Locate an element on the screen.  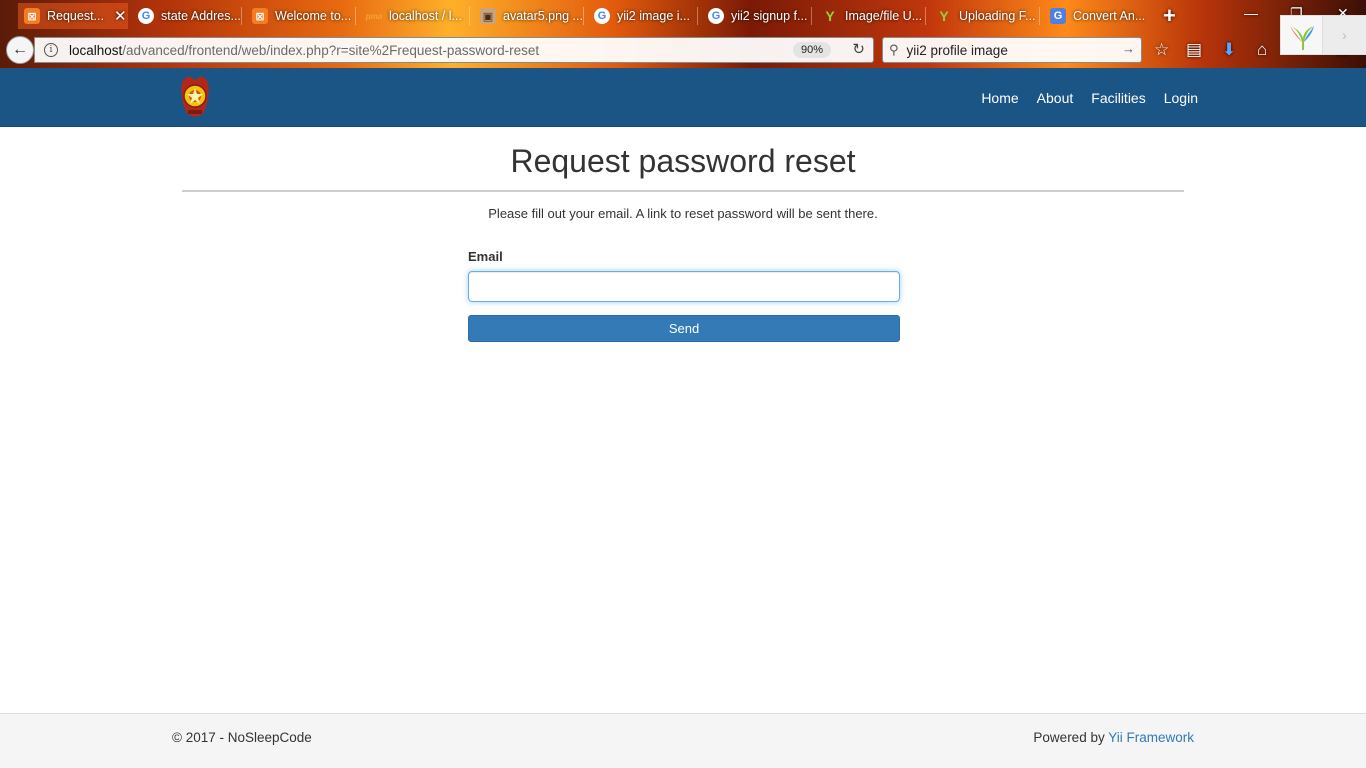
image-icon: ▣ is located at coordinates (488, 16).